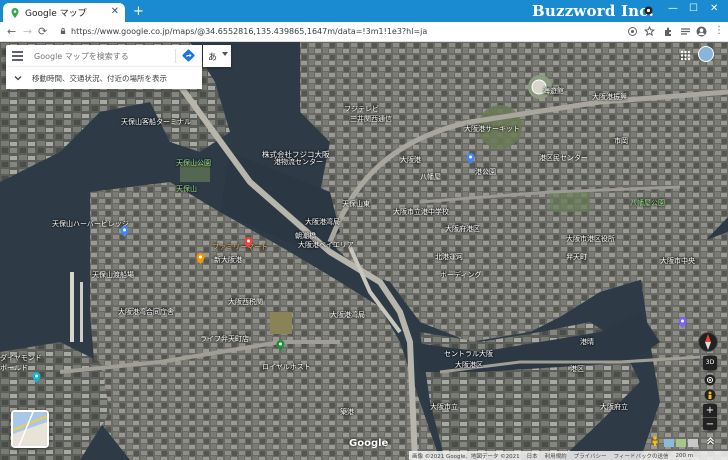 Image resolution: width=728 pixels, height=460 pixels. What do you see at coordinates (710, 380) in the screenshot?
I see `my-location-icon` at bounding box center [710, 380].